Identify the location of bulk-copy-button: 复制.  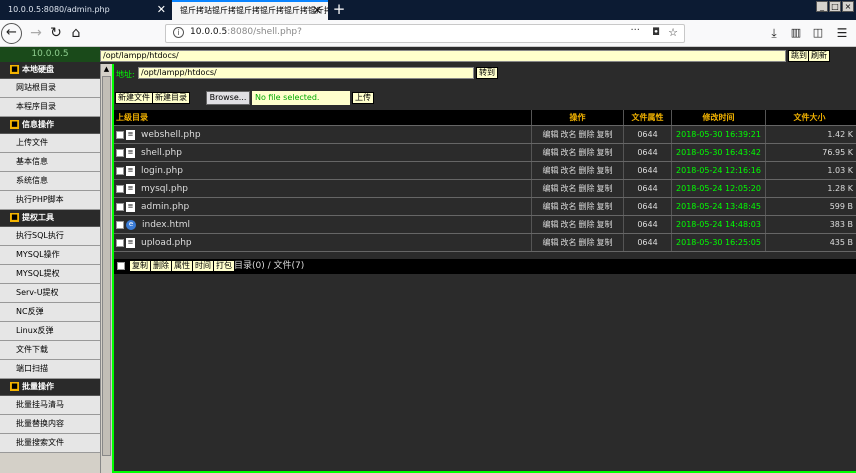
(140, 266).